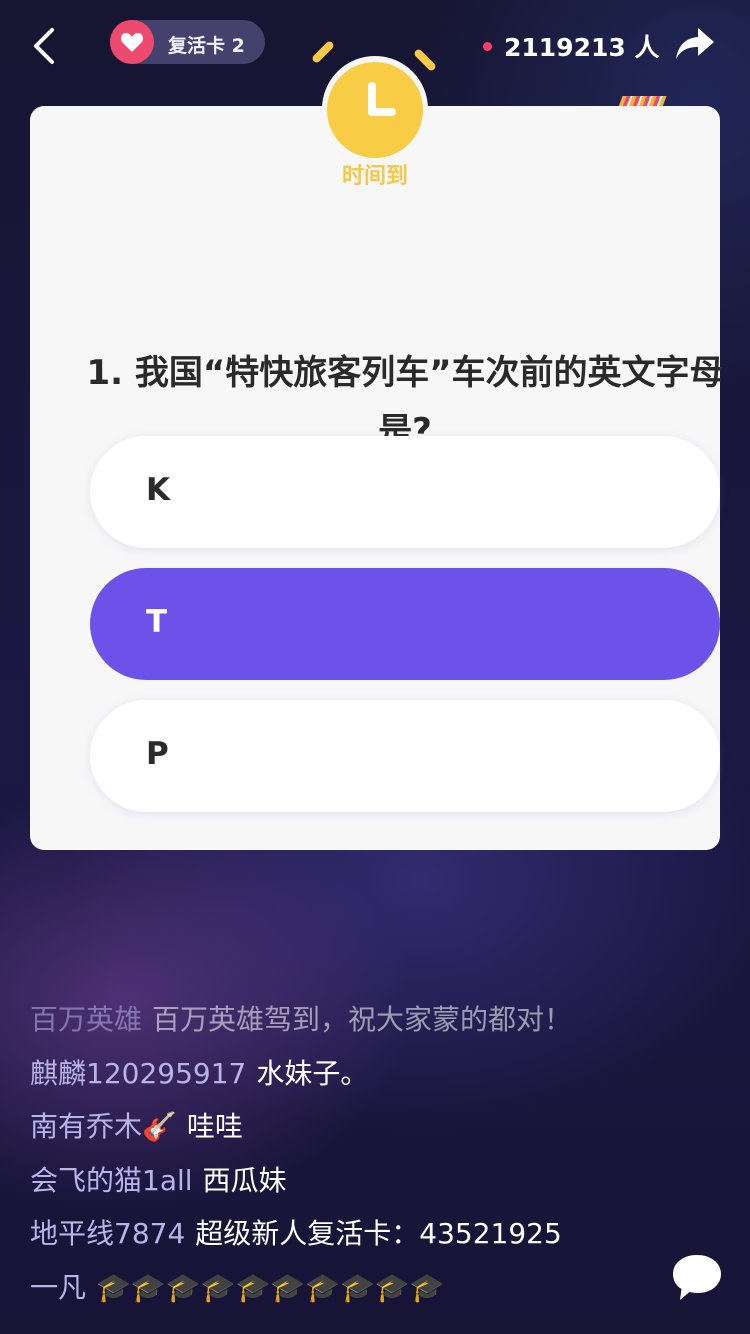  I want to click on answer-option-label: P, so click(157, 754).